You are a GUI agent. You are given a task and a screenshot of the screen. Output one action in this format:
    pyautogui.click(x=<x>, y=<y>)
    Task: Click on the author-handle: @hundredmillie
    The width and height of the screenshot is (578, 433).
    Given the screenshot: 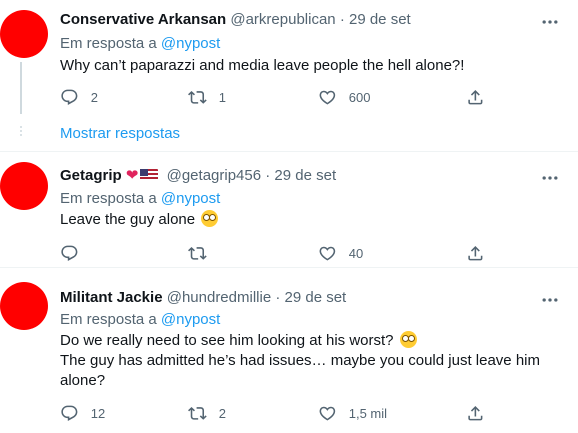 What is the action you would take?
    pyautogui.click(x=219, y=297)
    